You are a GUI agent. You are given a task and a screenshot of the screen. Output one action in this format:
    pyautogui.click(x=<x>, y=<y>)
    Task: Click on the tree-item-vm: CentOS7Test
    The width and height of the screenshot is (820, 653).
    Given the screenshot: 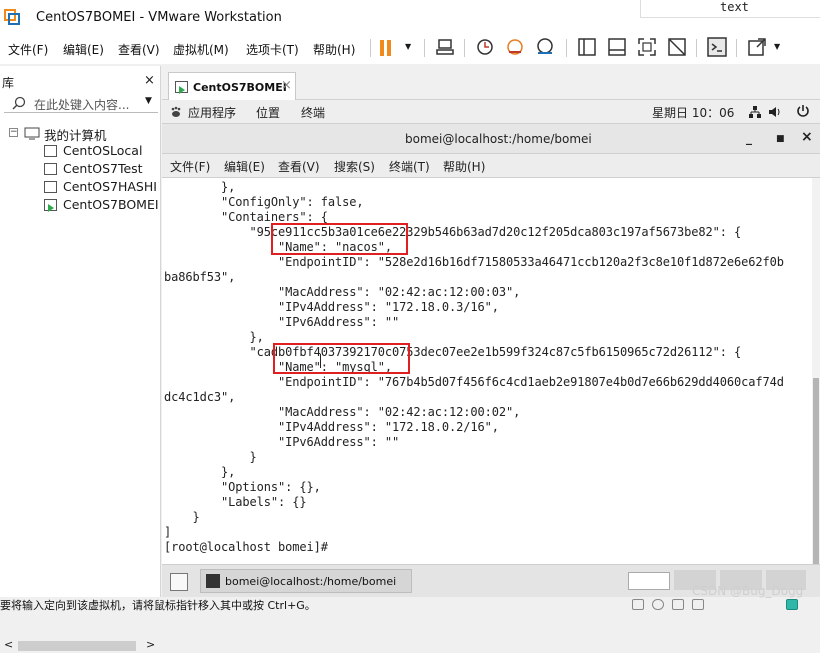 What is the action you would take?
    pyautogui.click(x=80, y=169)
    